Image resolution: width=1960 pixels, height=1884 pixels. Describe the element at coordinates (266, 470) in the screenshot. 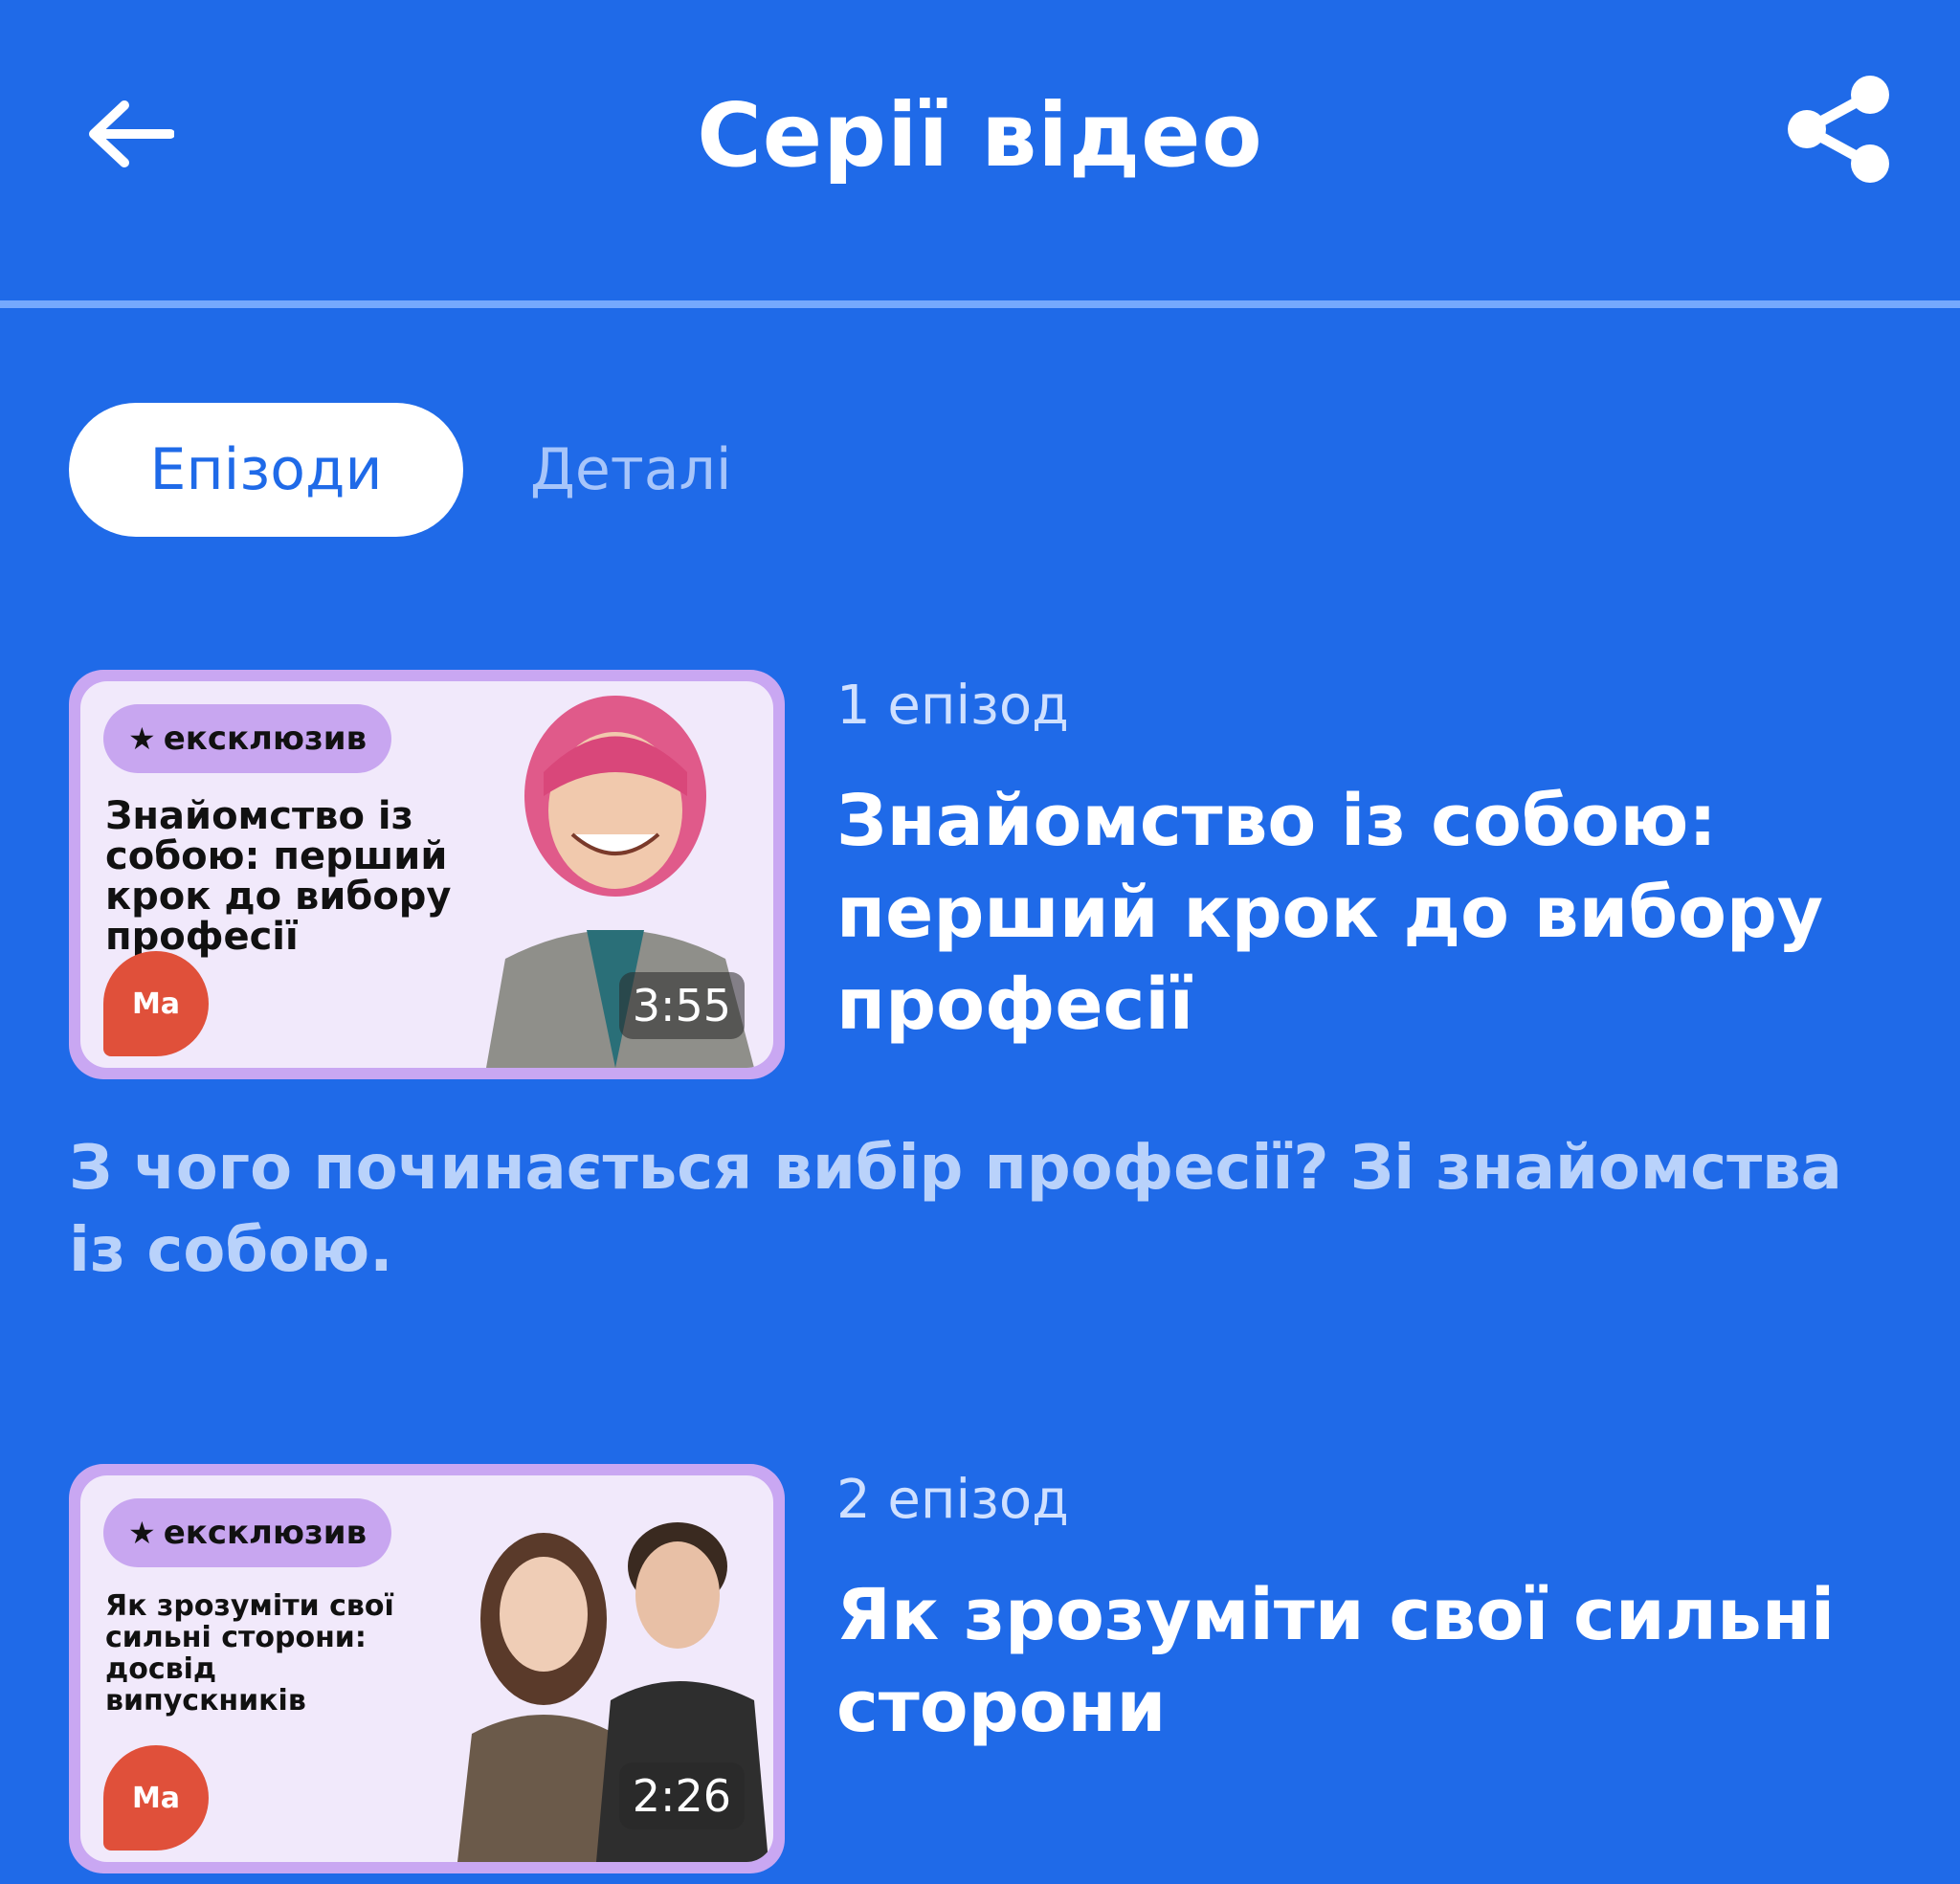

I see `tab-episodes: Епізоди` at that location.